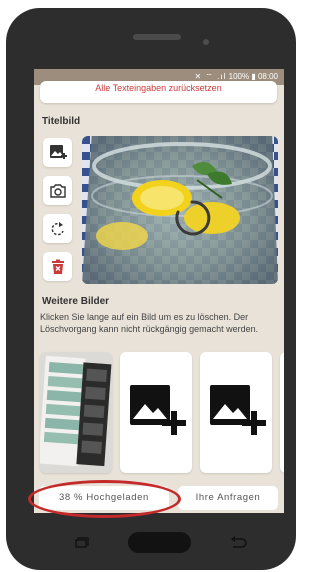 This screenshot has width=320, height=572. I want to click on highlight-ring, so click(104, 499).